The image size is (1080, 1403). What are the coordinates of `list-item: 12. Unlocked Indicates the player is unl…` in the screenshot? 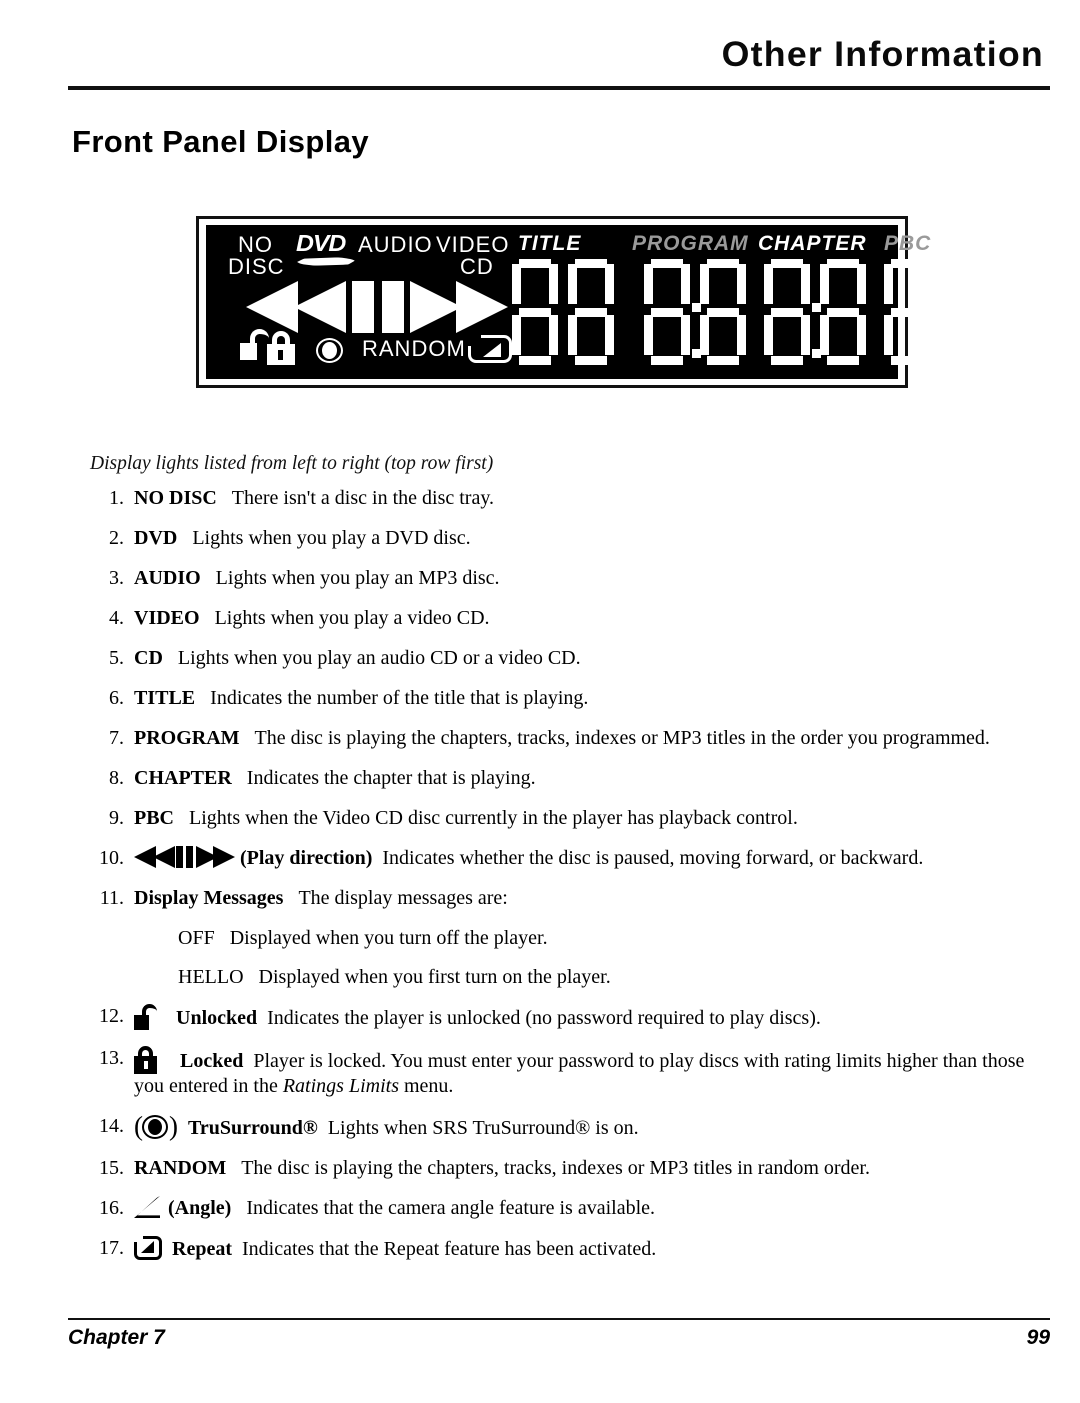 It's located at (563, 1017).